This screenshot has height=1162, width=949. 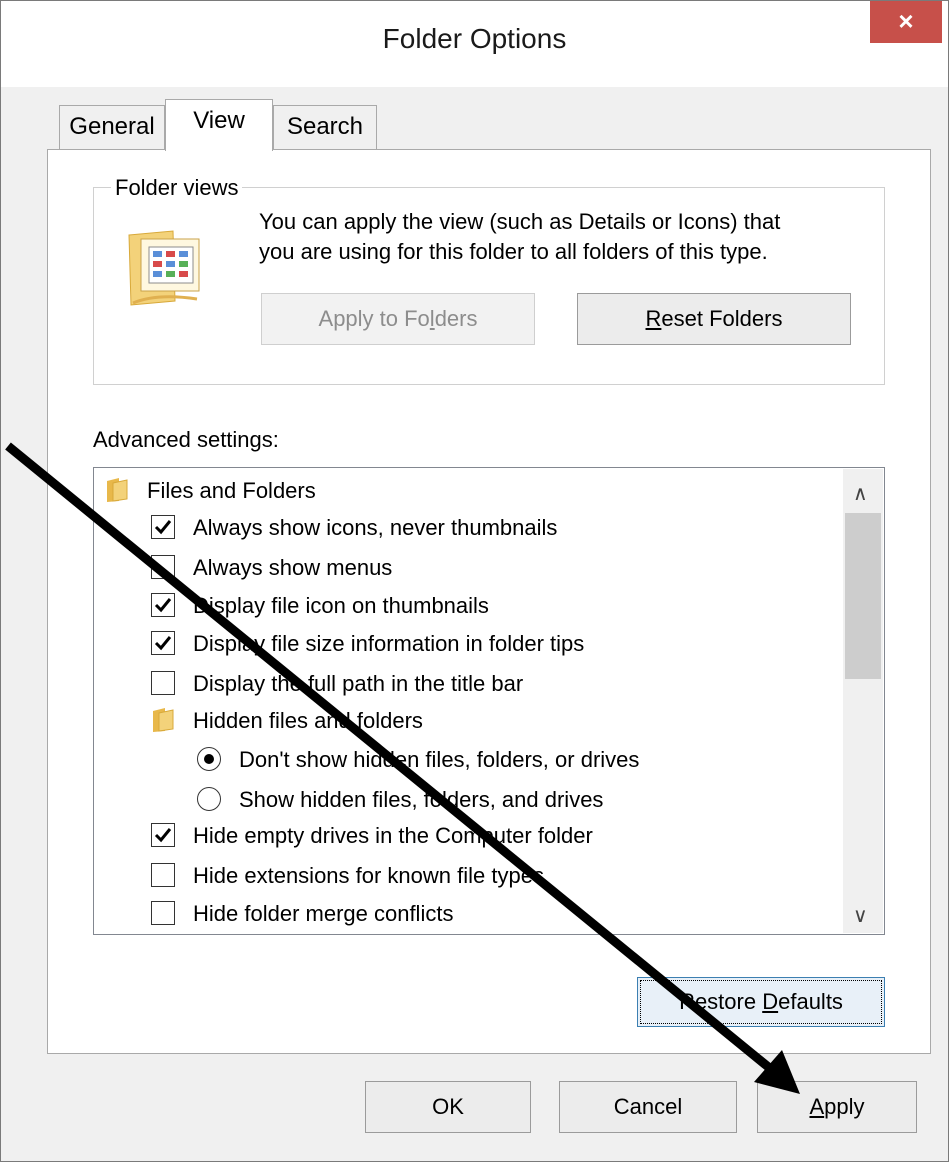 What do you see at coordinates (844, 1106) in the screenshot?
I see `apply-label-b: pply` at bounding box center [844, 1106].